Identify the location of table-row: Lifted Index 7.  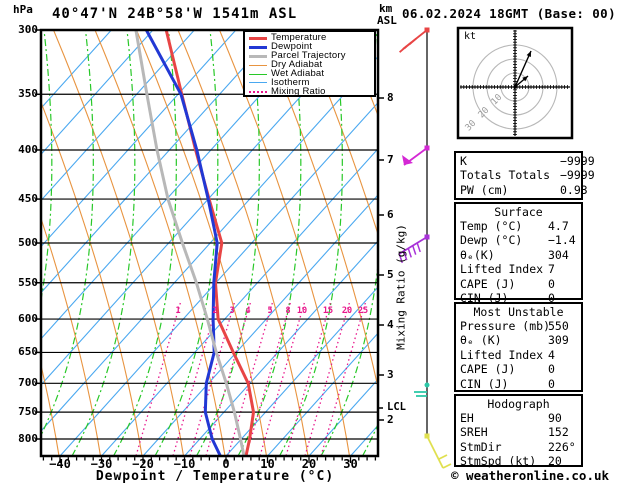
(518, 269).